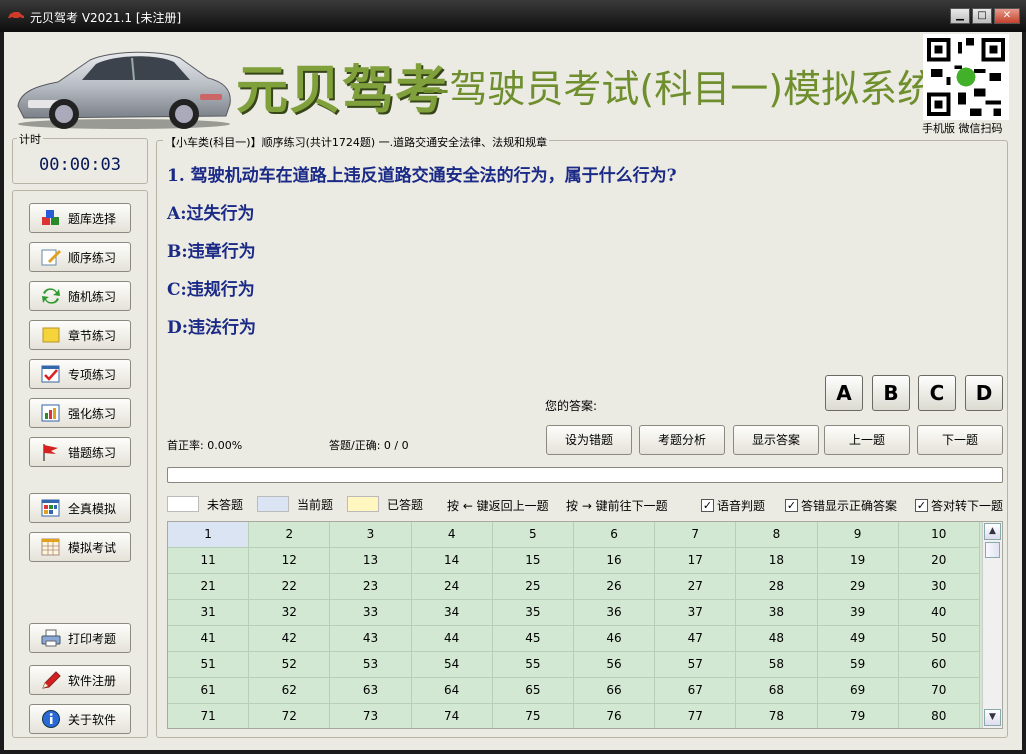 This screenshot has height=754, width=1026. I want to click on question-number-cell: 18, so click(777, 561).